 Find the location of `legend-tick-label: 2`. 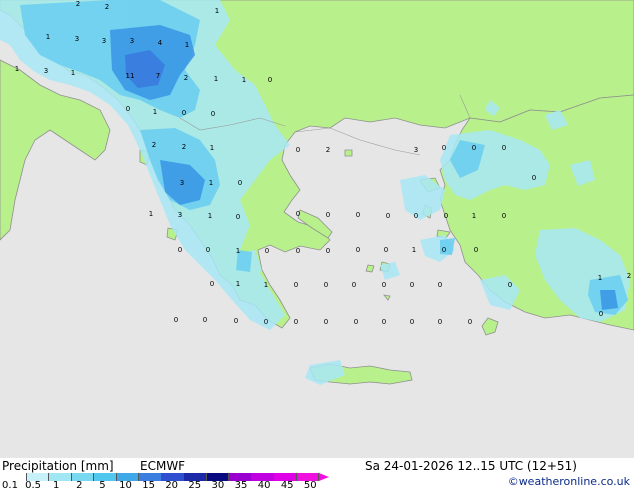

legend-tick-label: 2 is located at coordinates (79, 485).